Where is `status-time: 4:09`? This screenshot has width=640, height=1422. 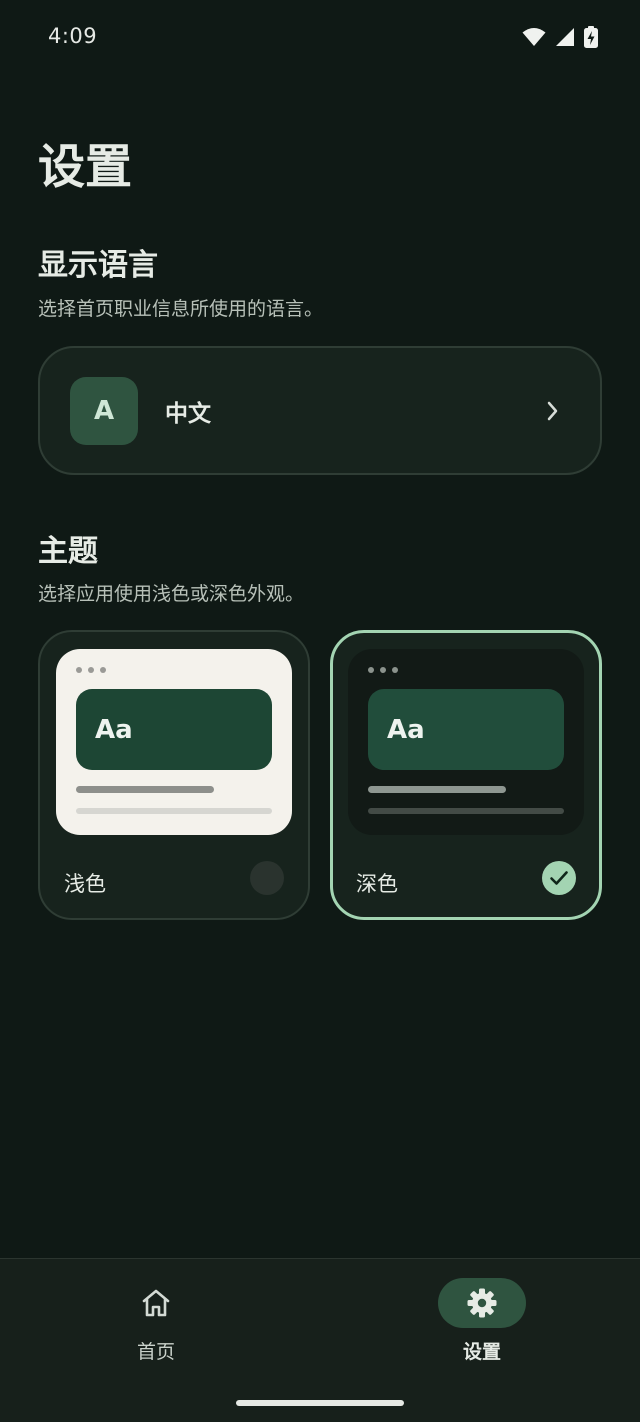
status-time: 4:09 is located at coordinates (73, 36).